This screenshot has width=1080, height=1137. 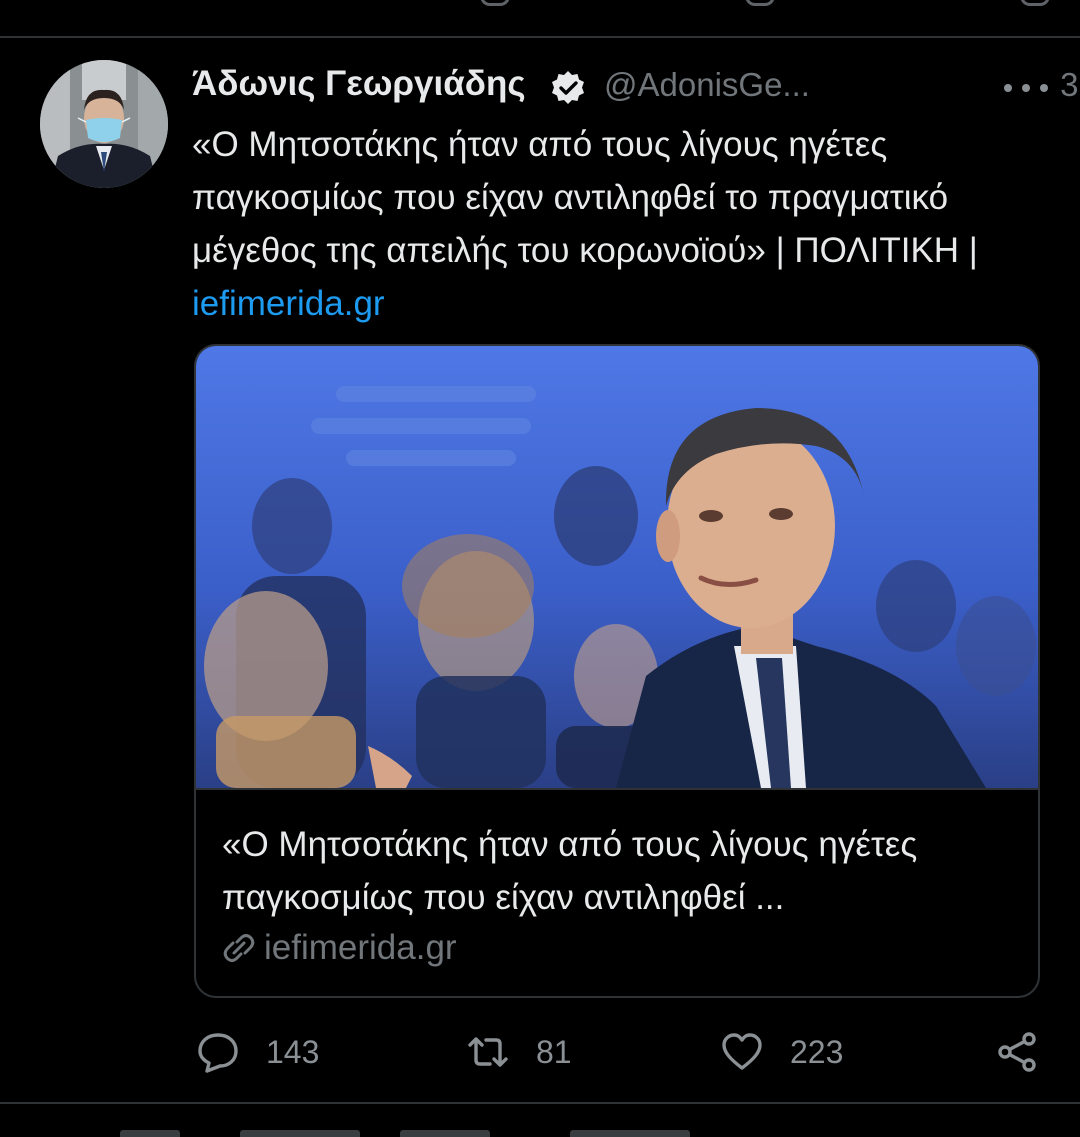 I want to click on tweet-actions: 143 81 223, so click(x=540, y=1052).